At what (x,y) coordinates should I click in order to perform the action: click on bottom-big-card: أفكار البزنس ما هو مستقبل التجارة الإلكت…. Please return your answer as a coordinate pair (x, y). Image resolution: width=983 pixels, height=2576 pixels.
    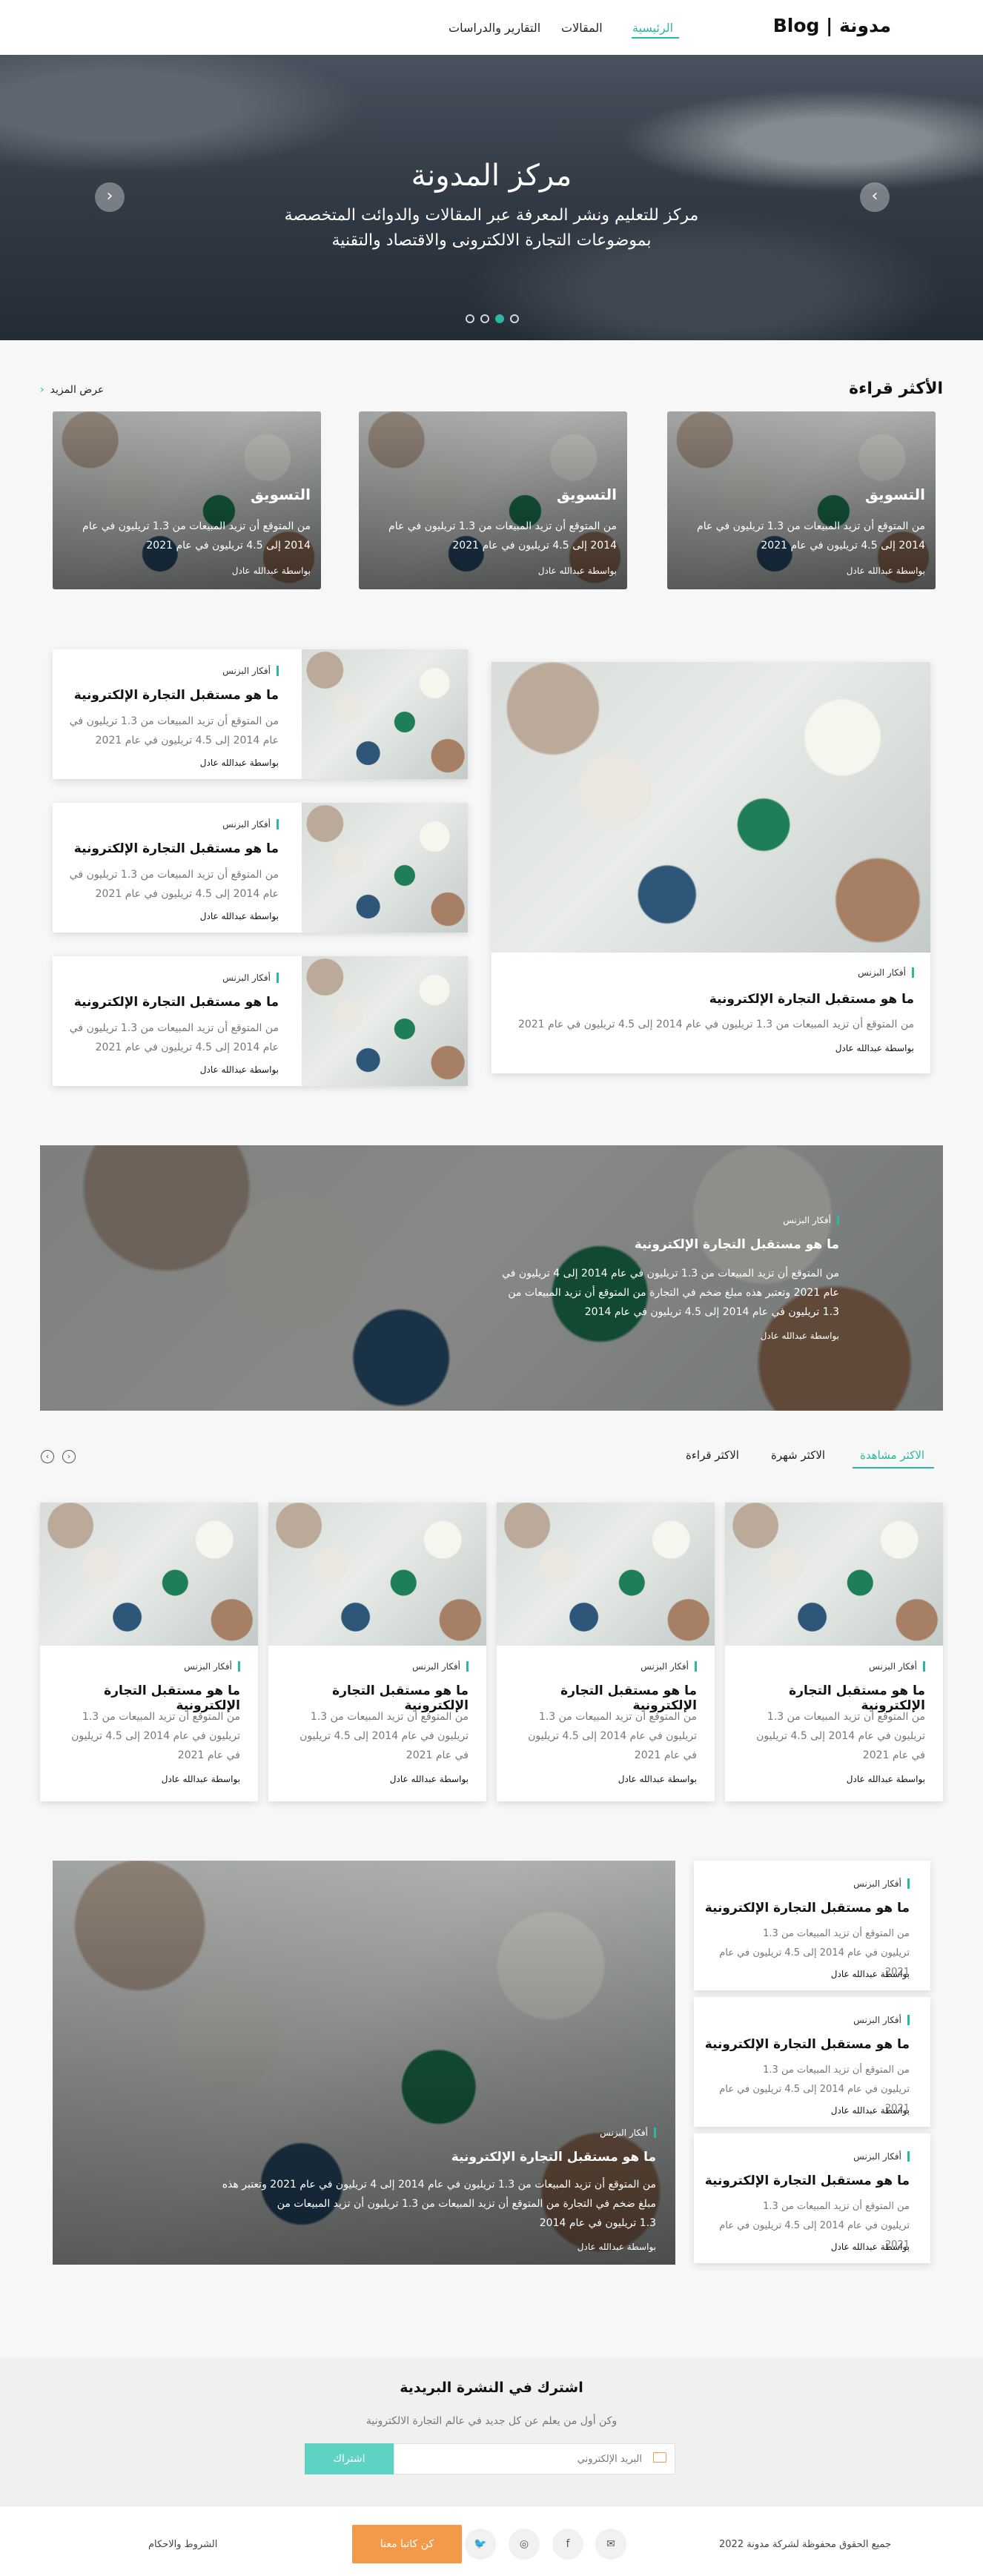
    Looking at the image, I should click on (364, 2063).